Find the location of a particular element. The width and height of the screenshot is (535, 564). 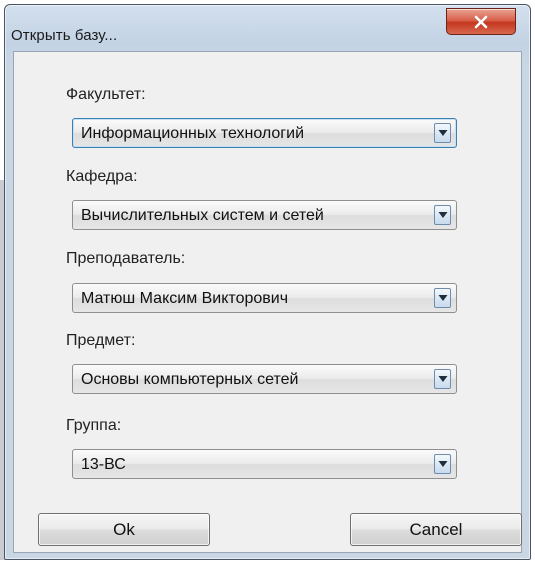

group-label: Группа: is located at coordinates (94, 425).